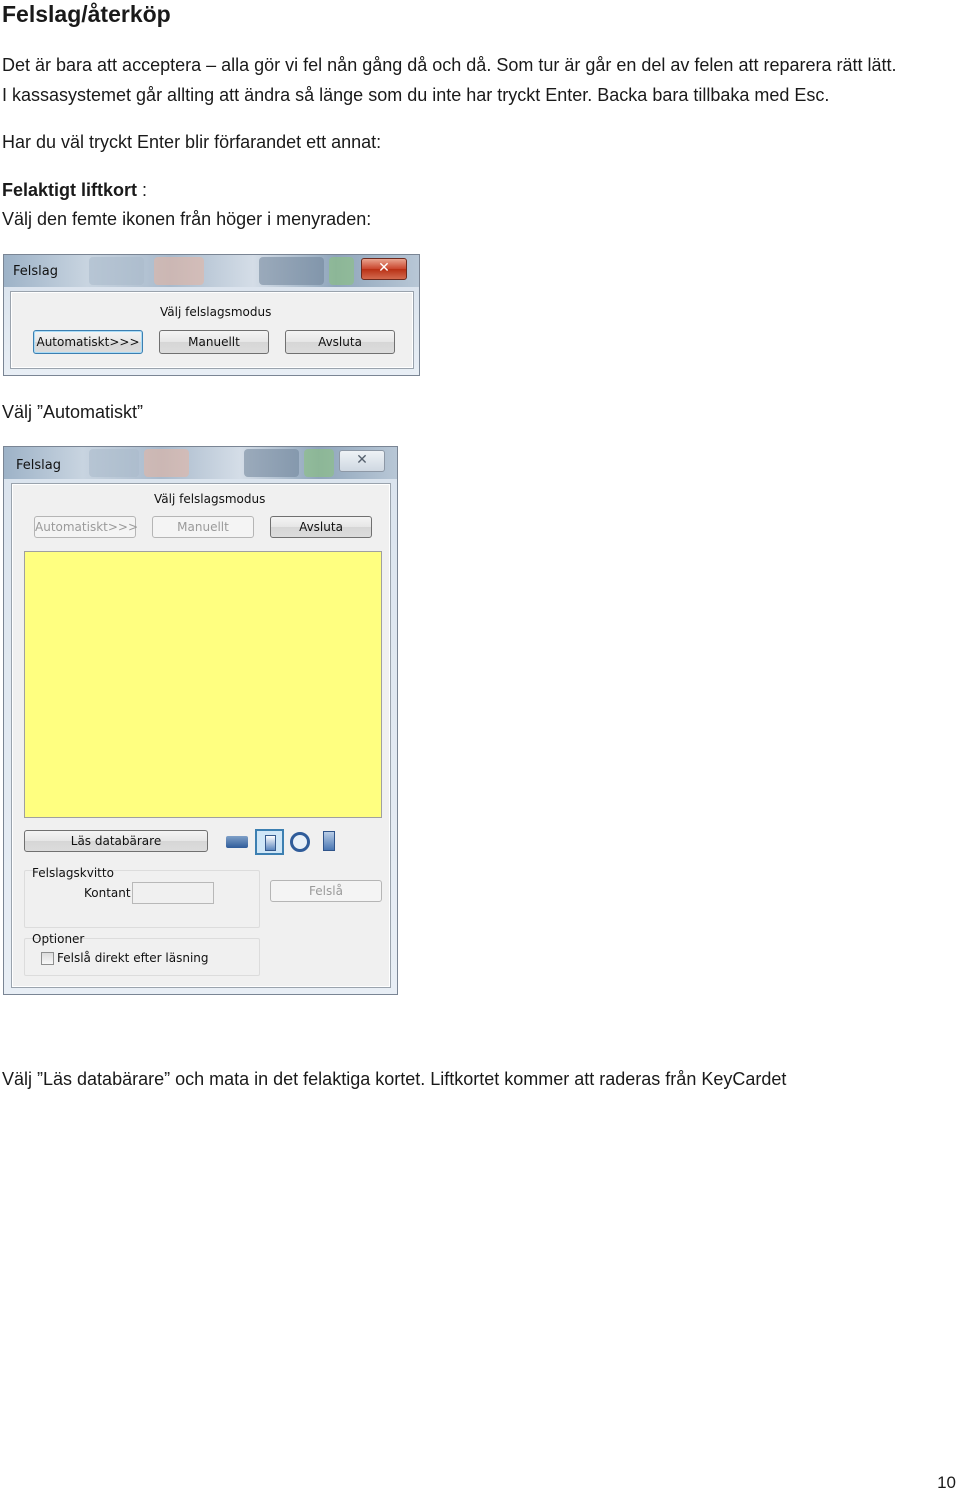 The width and height of the screenshot is (960, 1494). Describe the element at coordinates (329, 841) in the screenshot. I see `phone-icon` at that location.